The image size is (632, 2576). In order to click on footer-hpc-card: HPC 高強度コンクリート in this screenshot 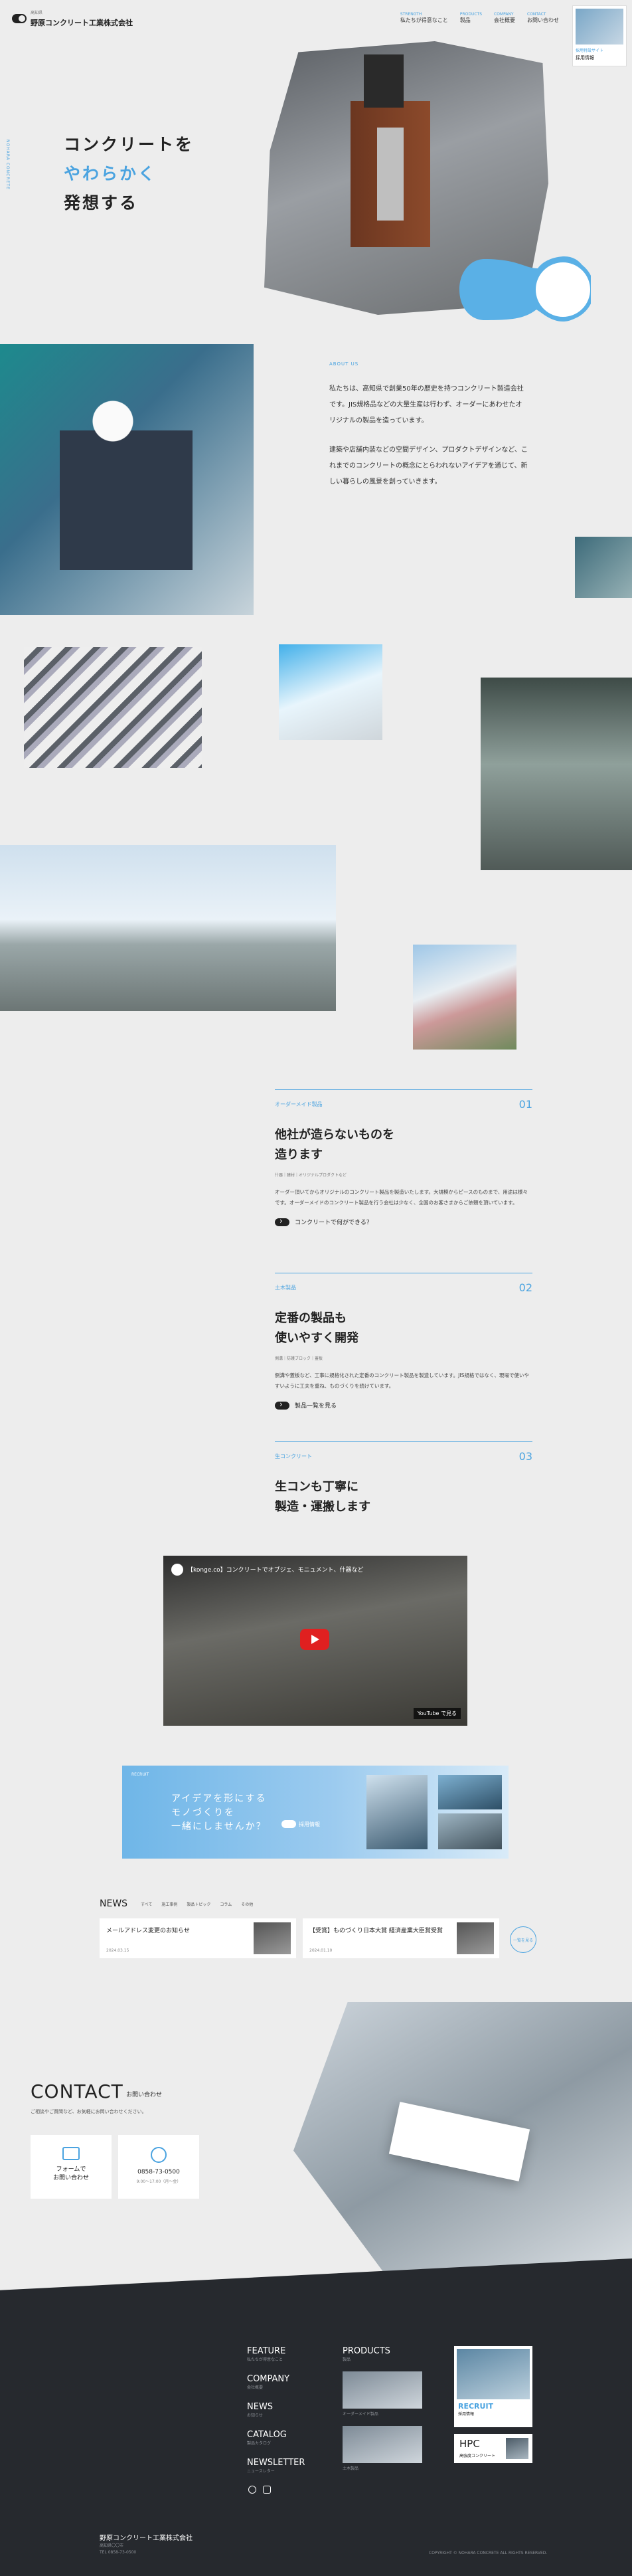, I will do `click(493, 2448)`.